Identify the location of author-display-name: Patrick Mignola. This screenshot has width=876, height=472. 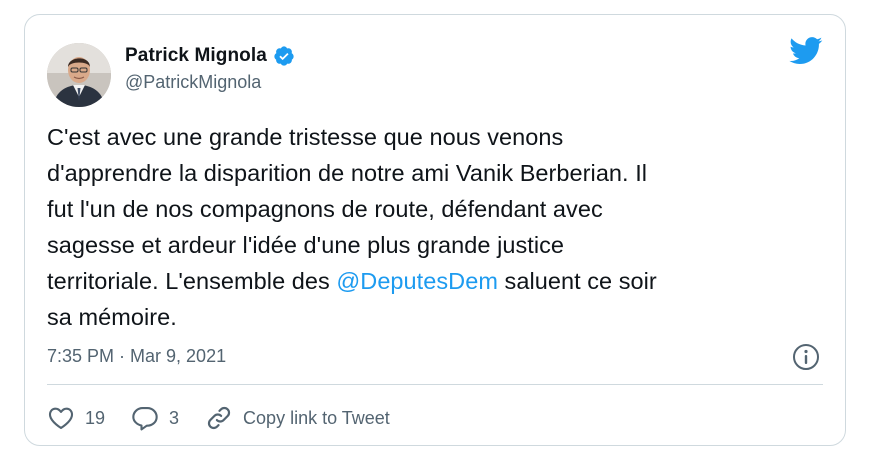
(196, 56).